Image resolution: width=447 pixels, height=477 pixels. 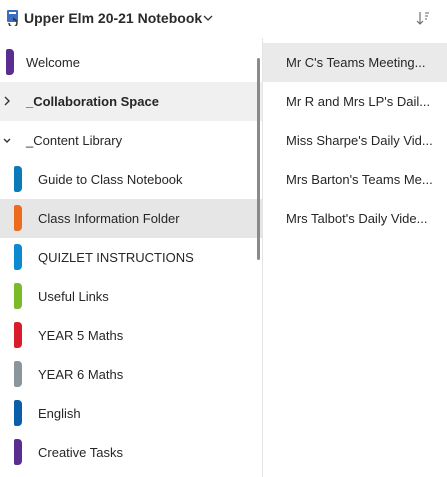 I want to click on section-label: YEAR 5 Maths, so click(x=81, y=335).